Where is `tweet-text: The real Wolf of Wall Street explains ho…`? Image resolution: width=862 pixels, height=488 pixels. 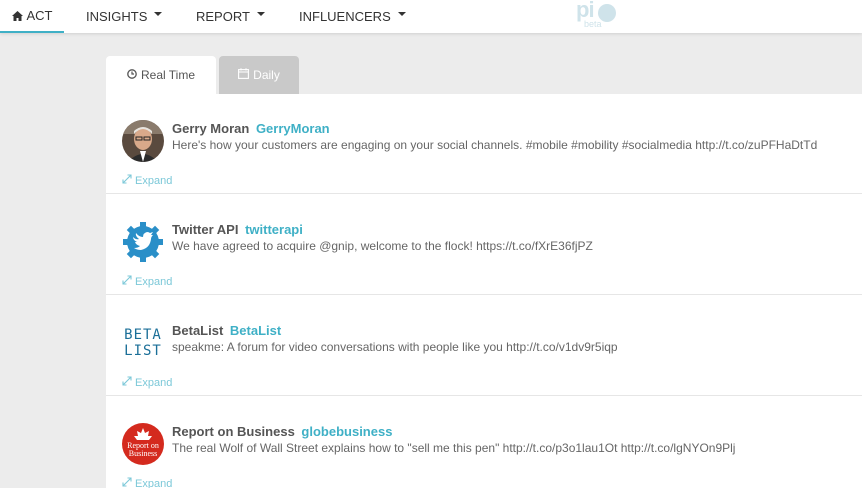 tweet-text: The real Wolf of Wall Street explains ho… is located at coordinates (454, 448).